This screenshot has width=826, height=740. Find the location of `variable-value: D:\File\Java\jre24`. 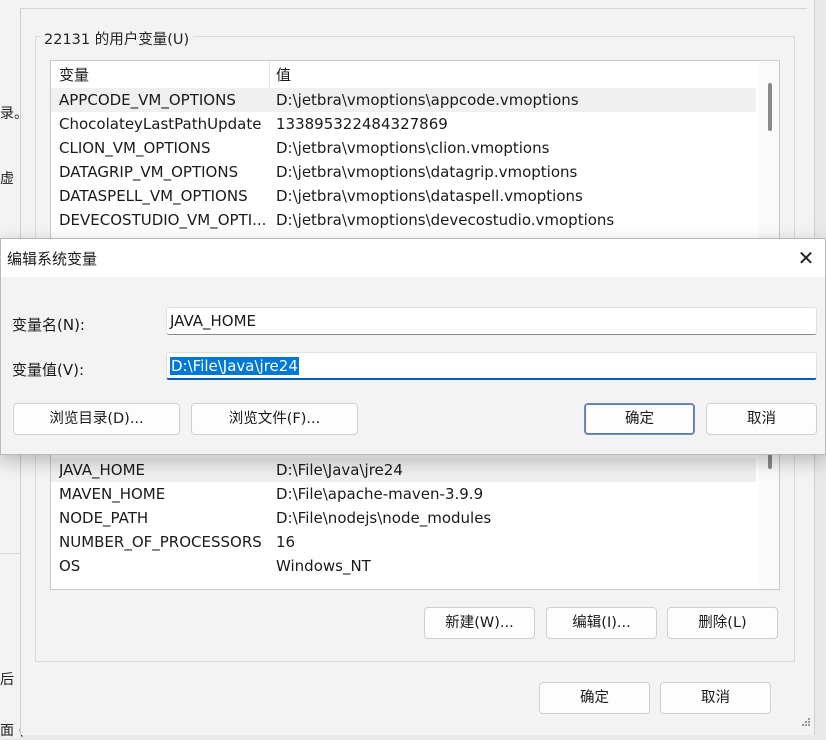

variable-value: D:\File\Java\jre24 is located at coordinates (339, 470).